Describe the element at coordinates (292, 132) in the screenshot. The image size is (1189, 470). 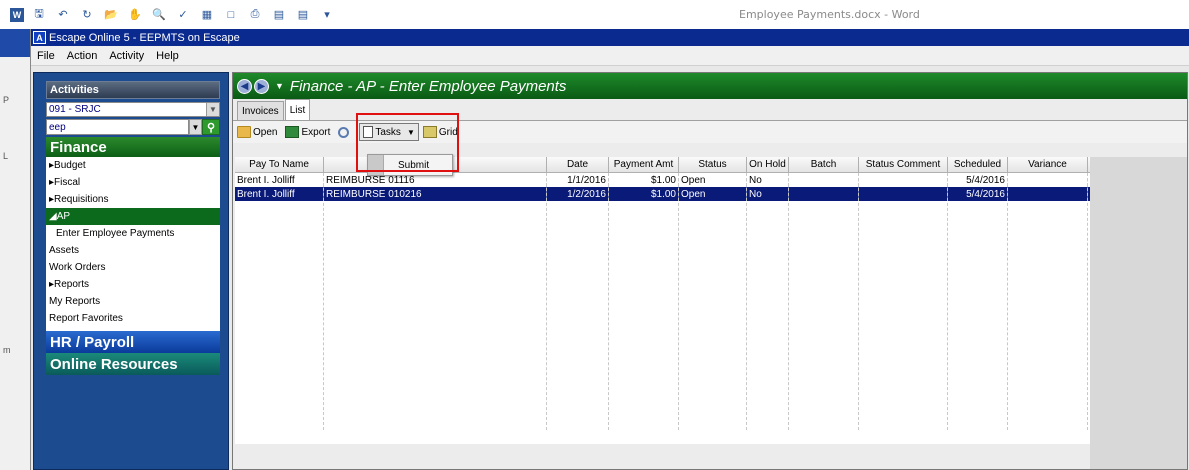
I see `excel-icon` at that location.